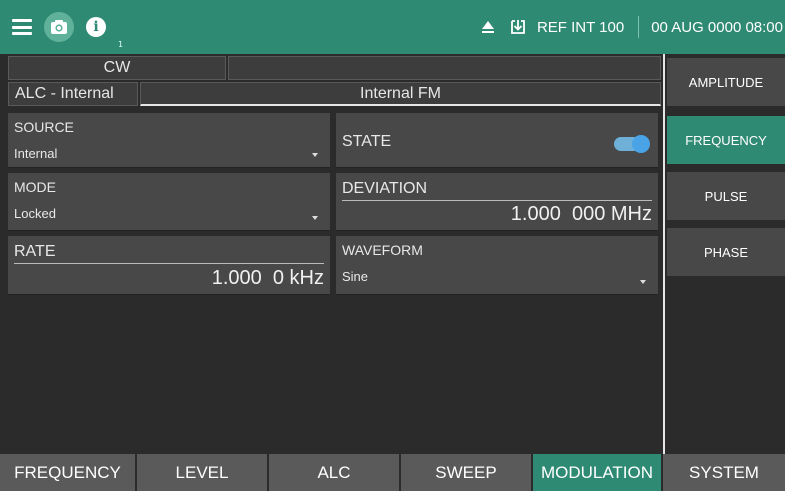 The width and height of the screenshot is (785, 491). What do you see at coordinates (35, 213) in the screenshot?
I see `mode-value: Locked` at bounding box center [35, 213].